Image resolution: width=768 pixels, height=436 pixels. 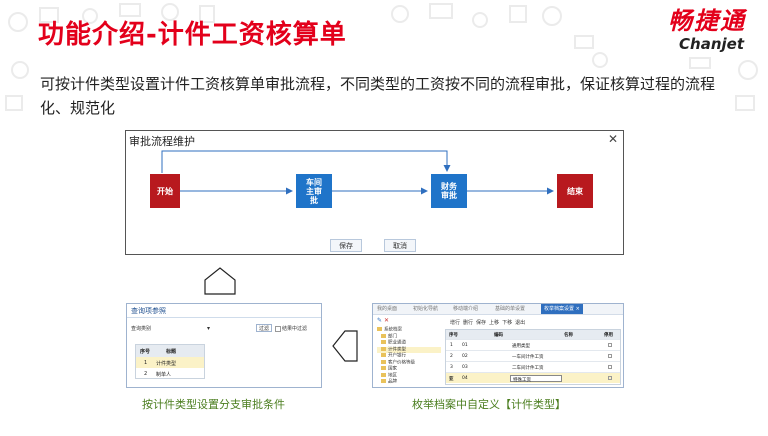 What do you see at coordinates (528, 357) in the screenshot?
I see `row-name: 一车间计件工资` at bounding box center [528, 357].